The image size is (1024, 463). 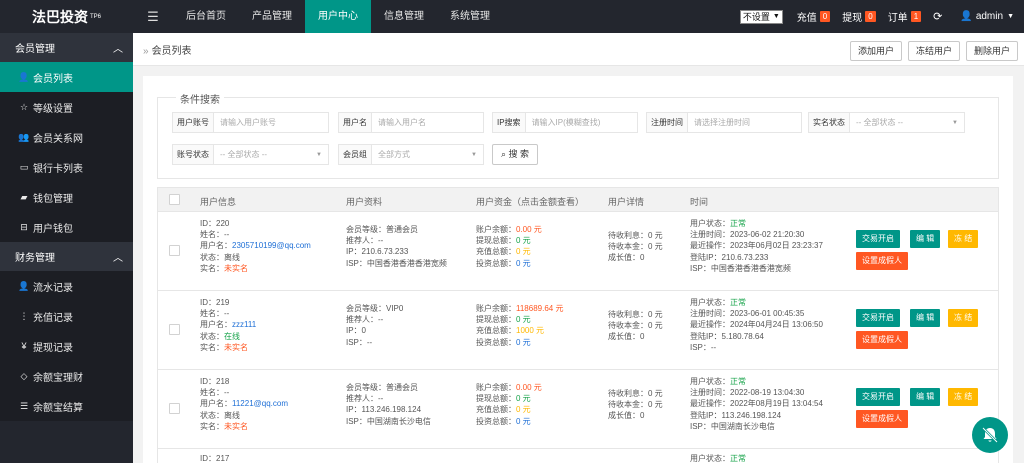 What do you see at coordinates (66, 256) in the screenshot?
I see `sidebar-group-finance: 财务管理 ︿` at bounding box center [66, 256].